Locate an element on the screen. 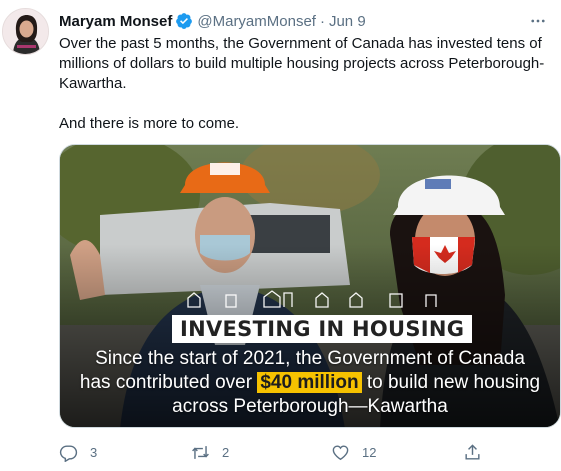 This screenshot has width=561, height=471. verified-badge-icon is located at coordinates (184, 21).